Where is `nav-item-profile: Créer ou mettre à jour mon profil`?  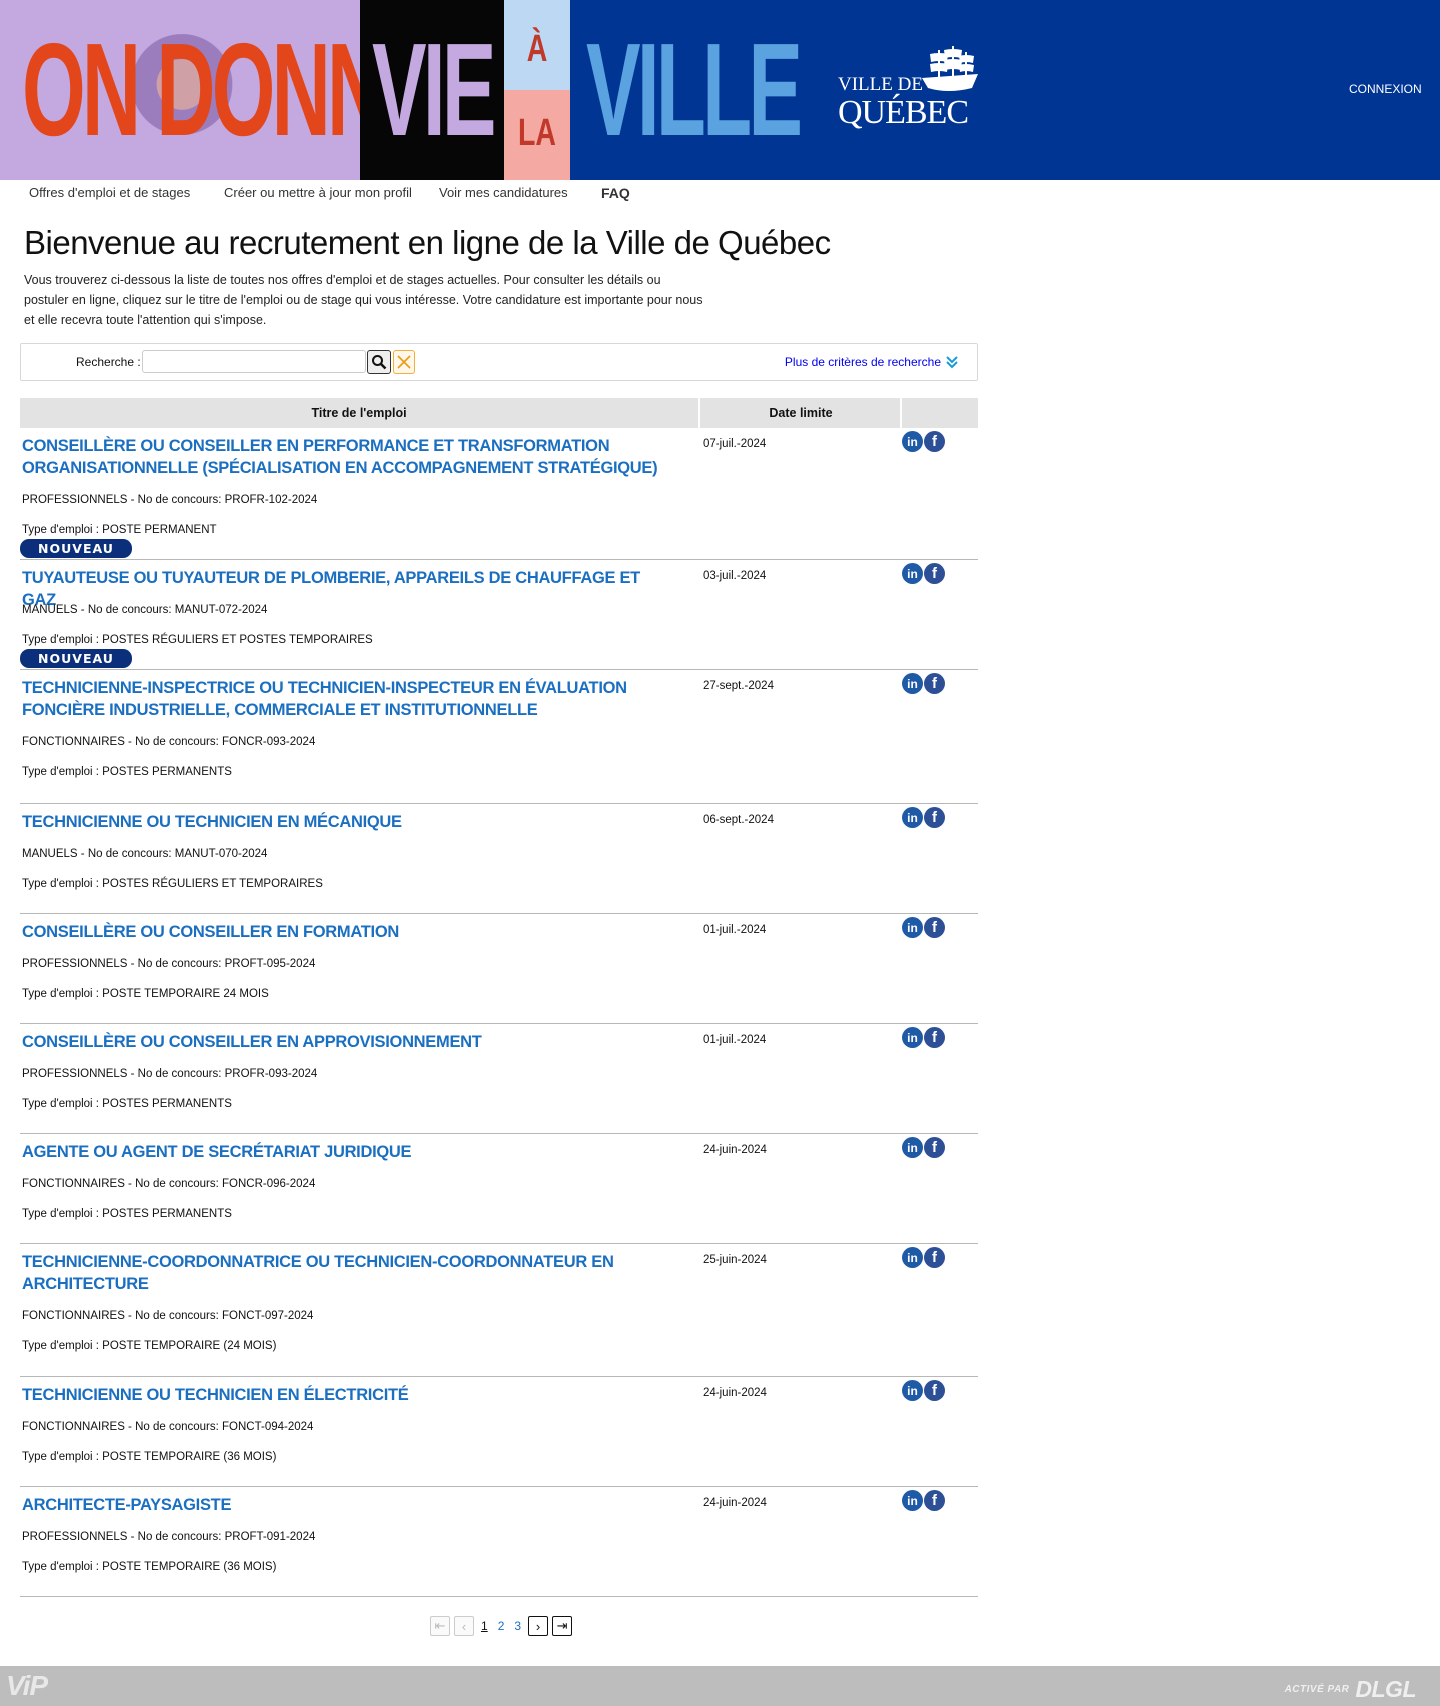 nav-item-profile: Créer ou mettre à jour mon profil is located at coordinates (318, 192).